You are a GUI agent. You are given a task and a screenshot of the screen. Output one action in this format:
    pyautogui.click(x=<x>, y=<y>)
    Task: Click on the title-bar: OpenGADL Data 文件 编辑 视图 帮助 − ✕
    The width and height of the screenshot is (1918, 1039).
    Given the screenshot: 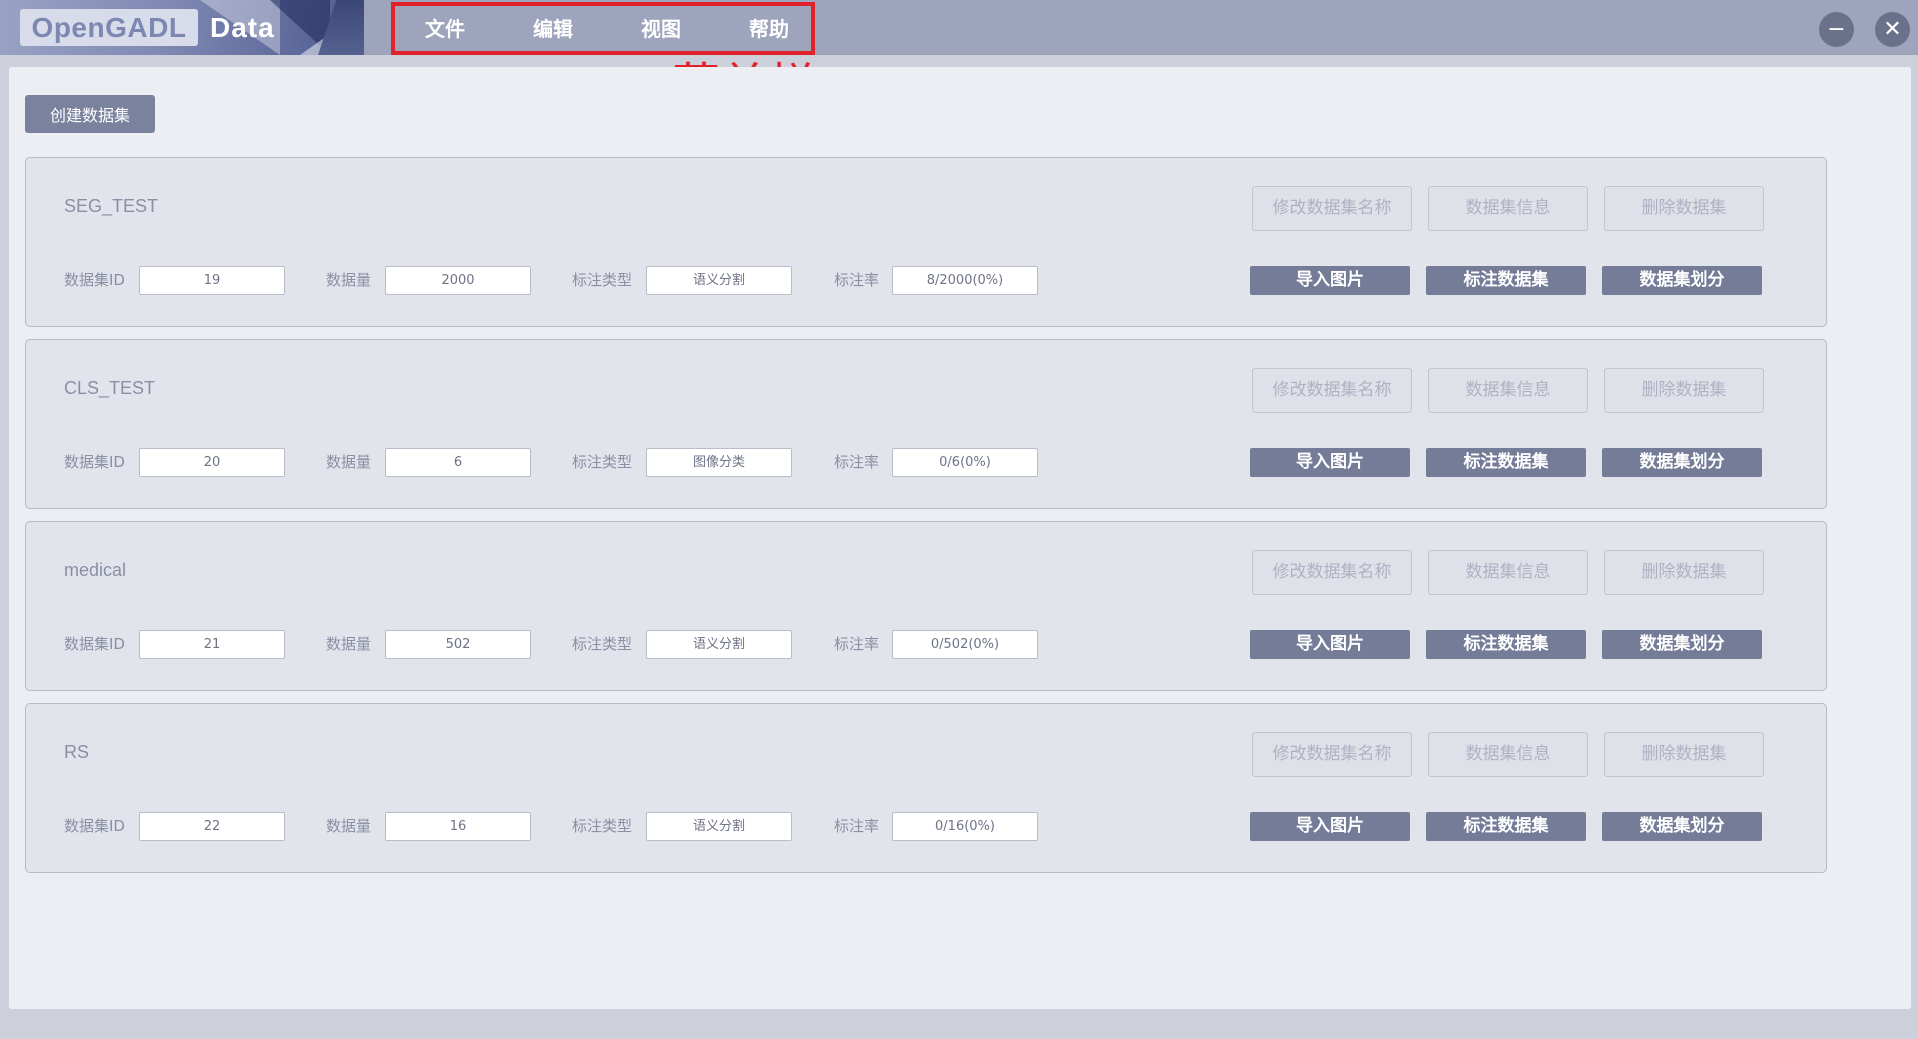 What is the action you would take?
    pyautogui.click(x=959, y=27)
    